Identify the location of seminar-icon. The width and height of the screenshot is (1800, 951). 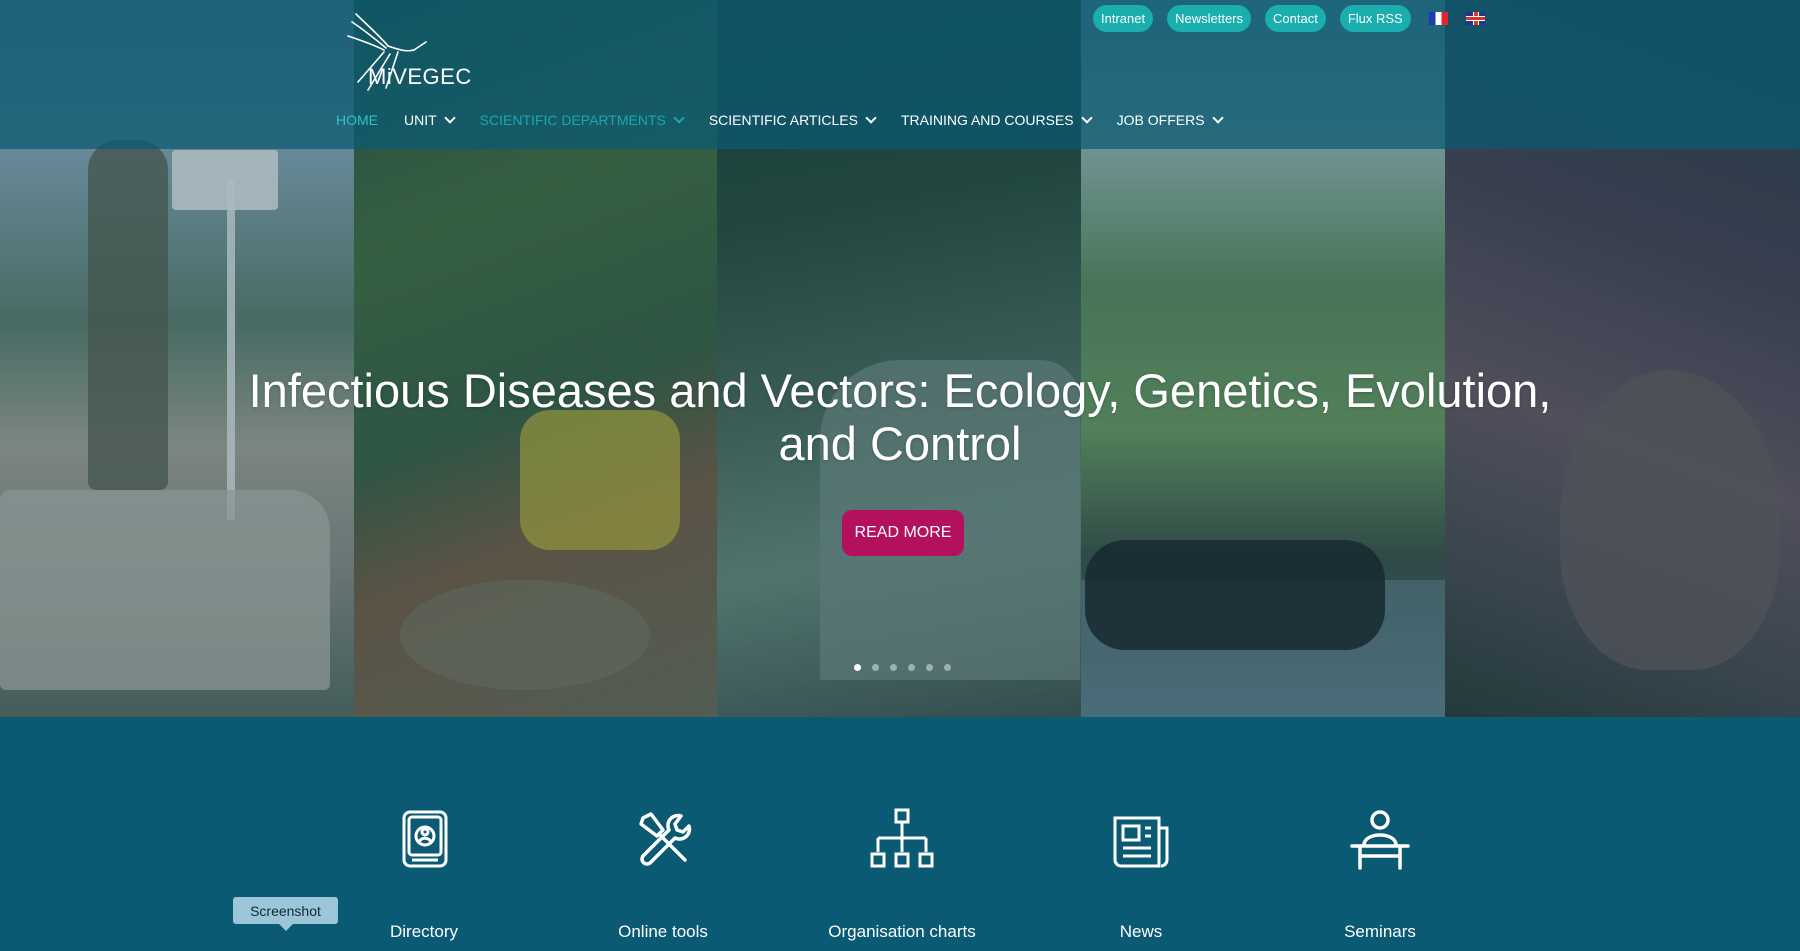
(1380, 840).